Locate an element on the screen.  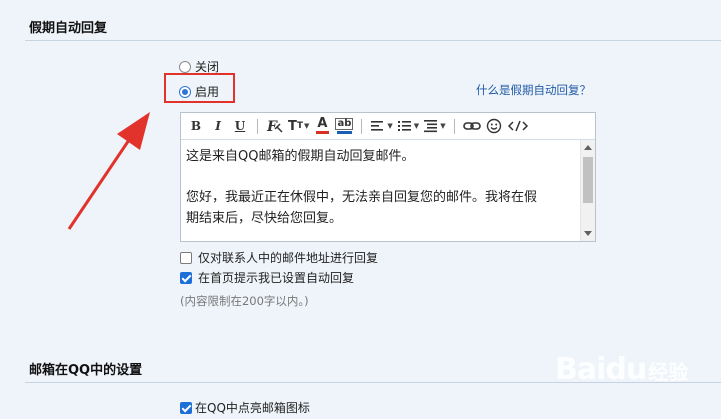
baidu-watermark: Baidu 经验 is located at coordinates (621, 369).